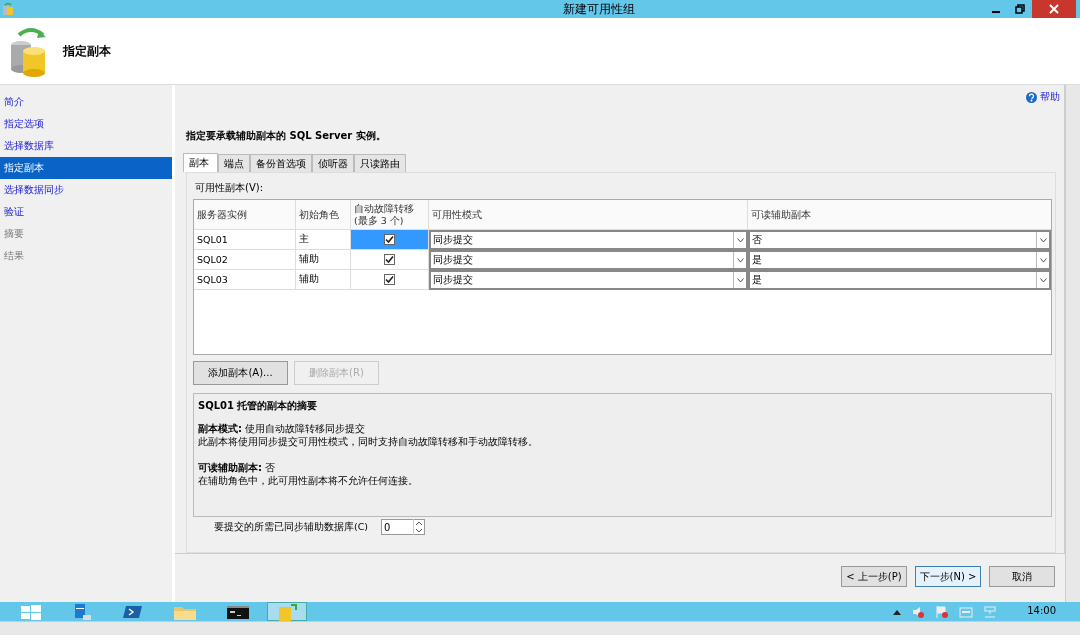  What do you see at coordinates (292, 527) in the screenshot?
I see `sync-label: 要提交的所需已同步辅助数据库(C)` at bounding box center [292, 527].